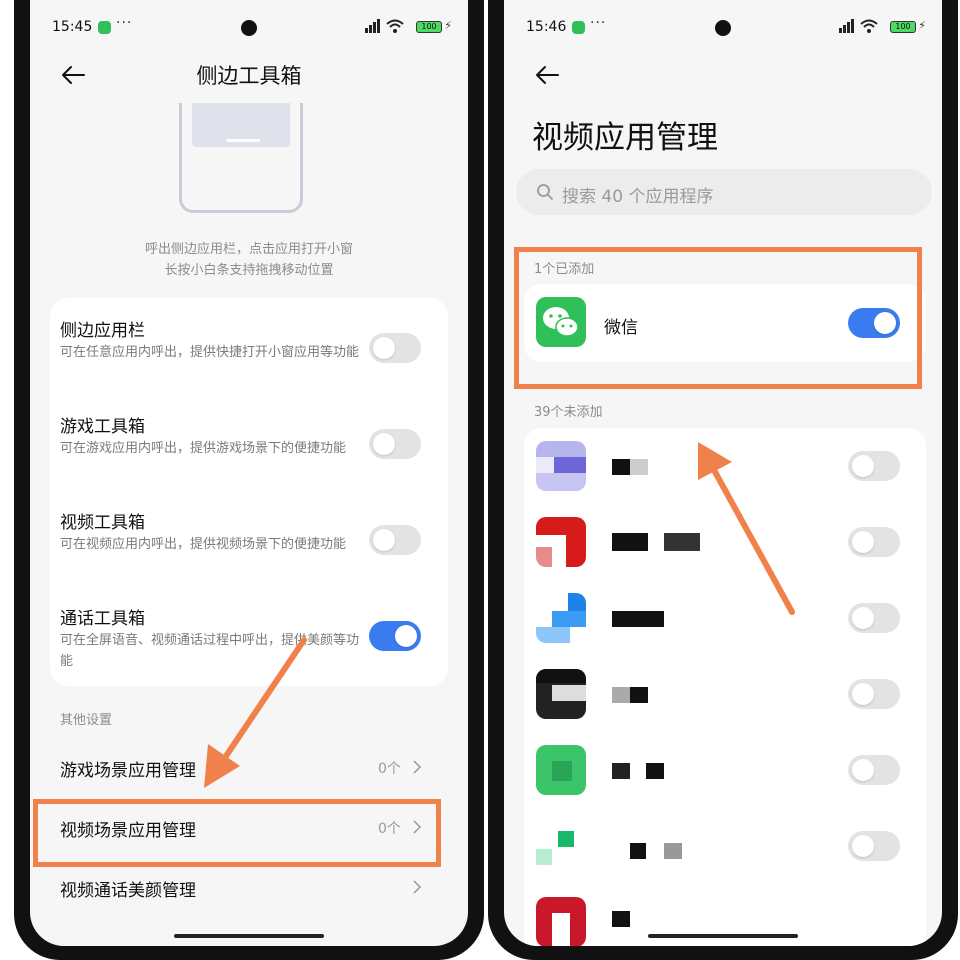  I want to click on other-settings-label: 其他设置, so click(86, 720).